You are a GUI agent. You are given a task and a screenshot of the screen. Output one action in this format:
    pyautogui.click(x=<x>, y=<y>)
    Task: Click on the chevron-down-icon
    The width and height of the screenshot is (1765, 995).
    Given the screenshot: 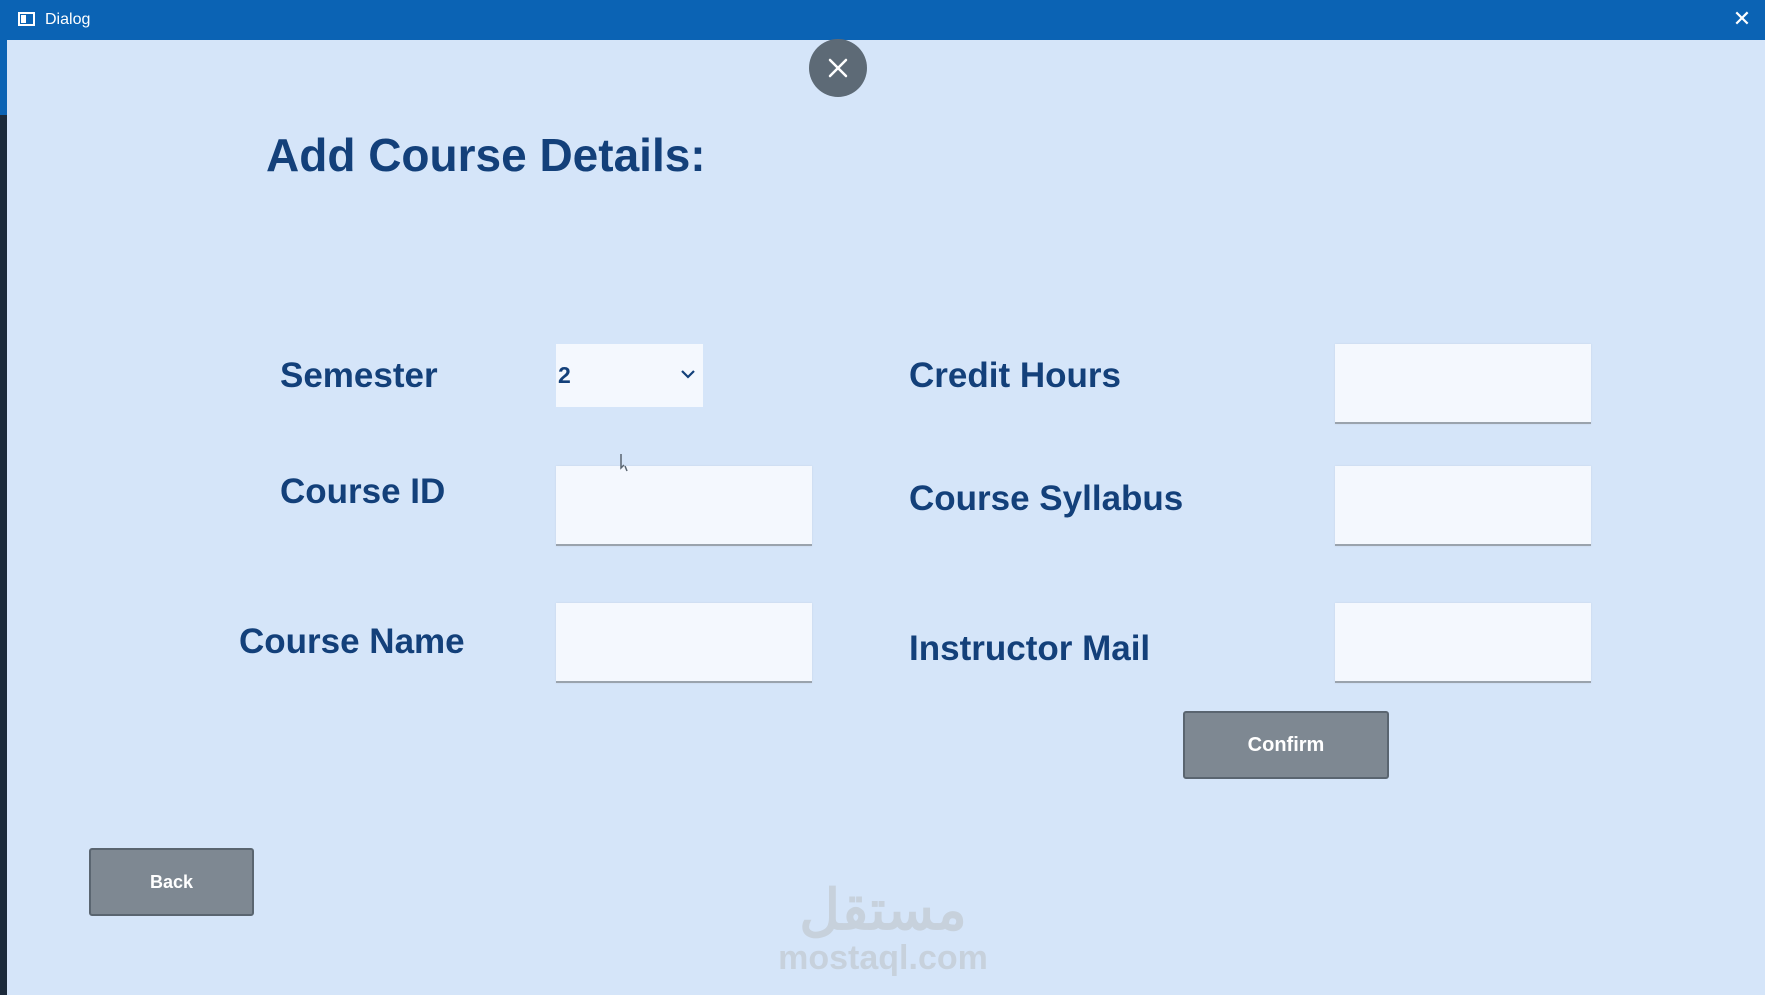 What is the action you would take?
    pyautogui.click(x=688, y=374)
    